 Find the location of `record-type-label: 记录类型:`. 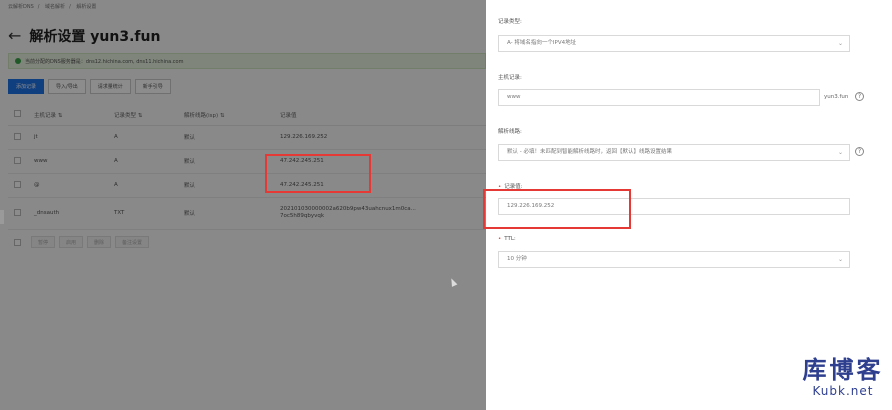

record-type-label: 记录类型: is located at coordinates (510, 22).